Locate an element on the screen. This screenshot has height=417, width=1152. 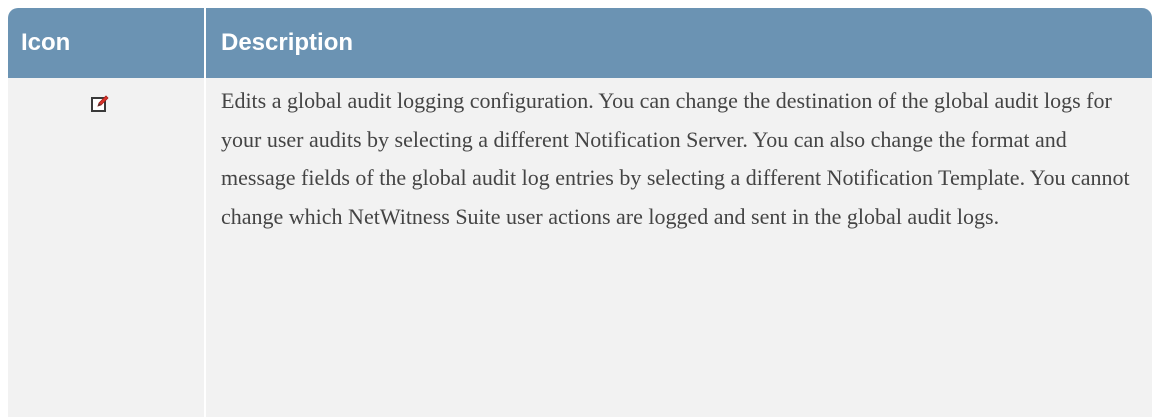
header-icon: Icon is located at coordinates (107, 43).